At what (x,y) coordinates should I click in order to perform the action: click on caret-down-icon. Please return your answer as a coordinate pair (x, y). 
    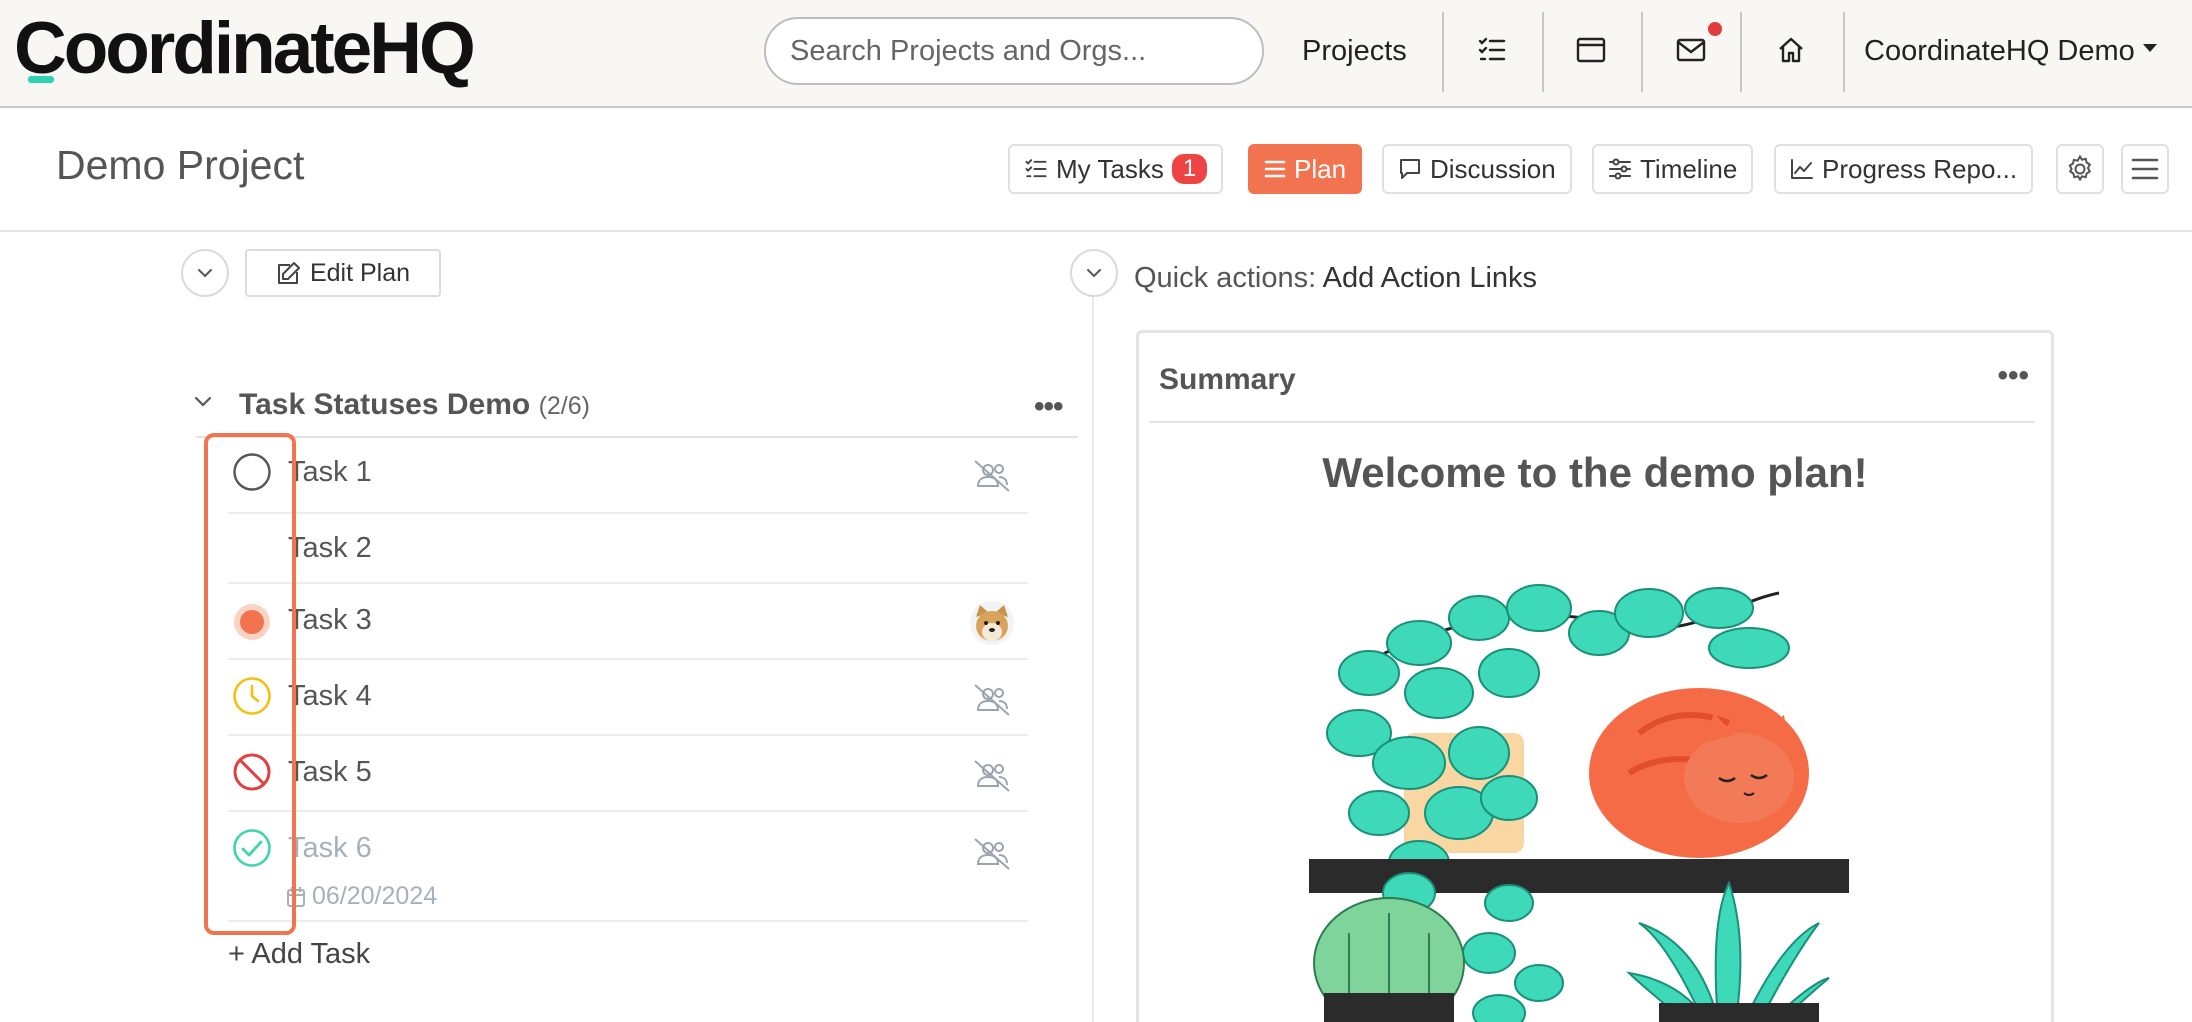
    Looking at the image, I should click on (2149, 48).